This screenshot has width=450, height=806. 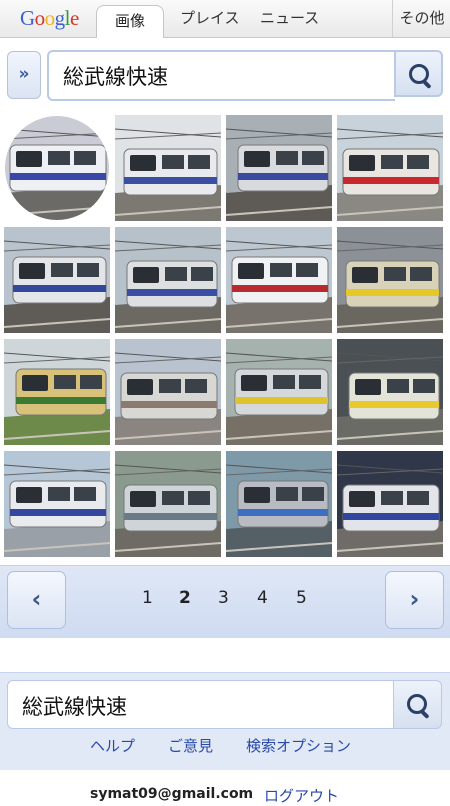 I want to click on logo-letter: e, so click(x=74, y=18).